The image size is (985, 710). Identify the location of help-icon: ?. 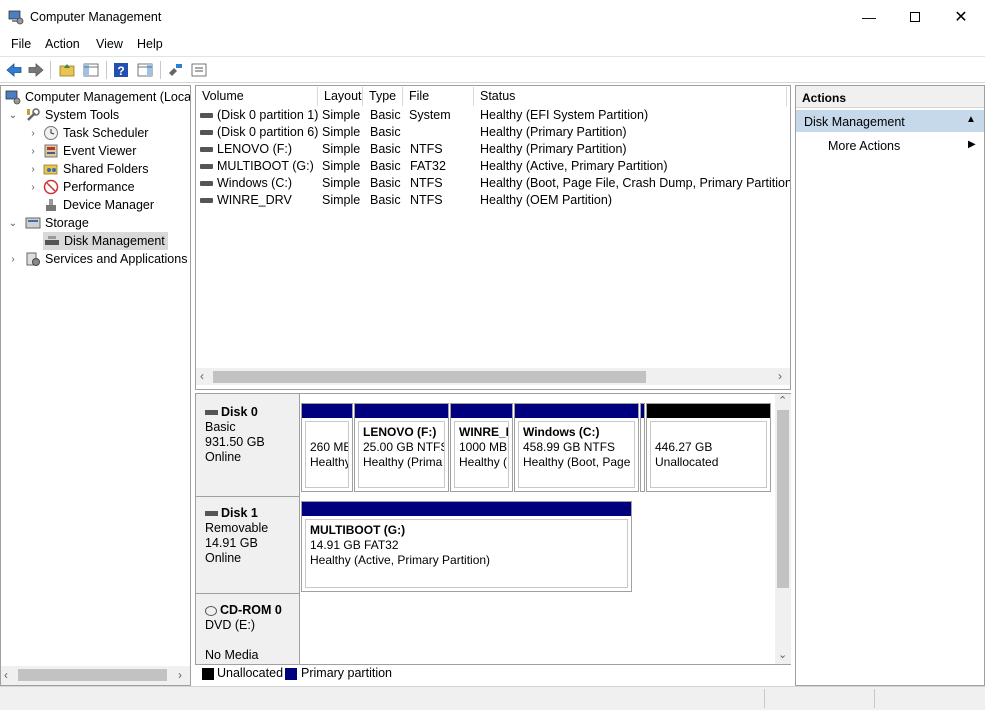
(121, 70).